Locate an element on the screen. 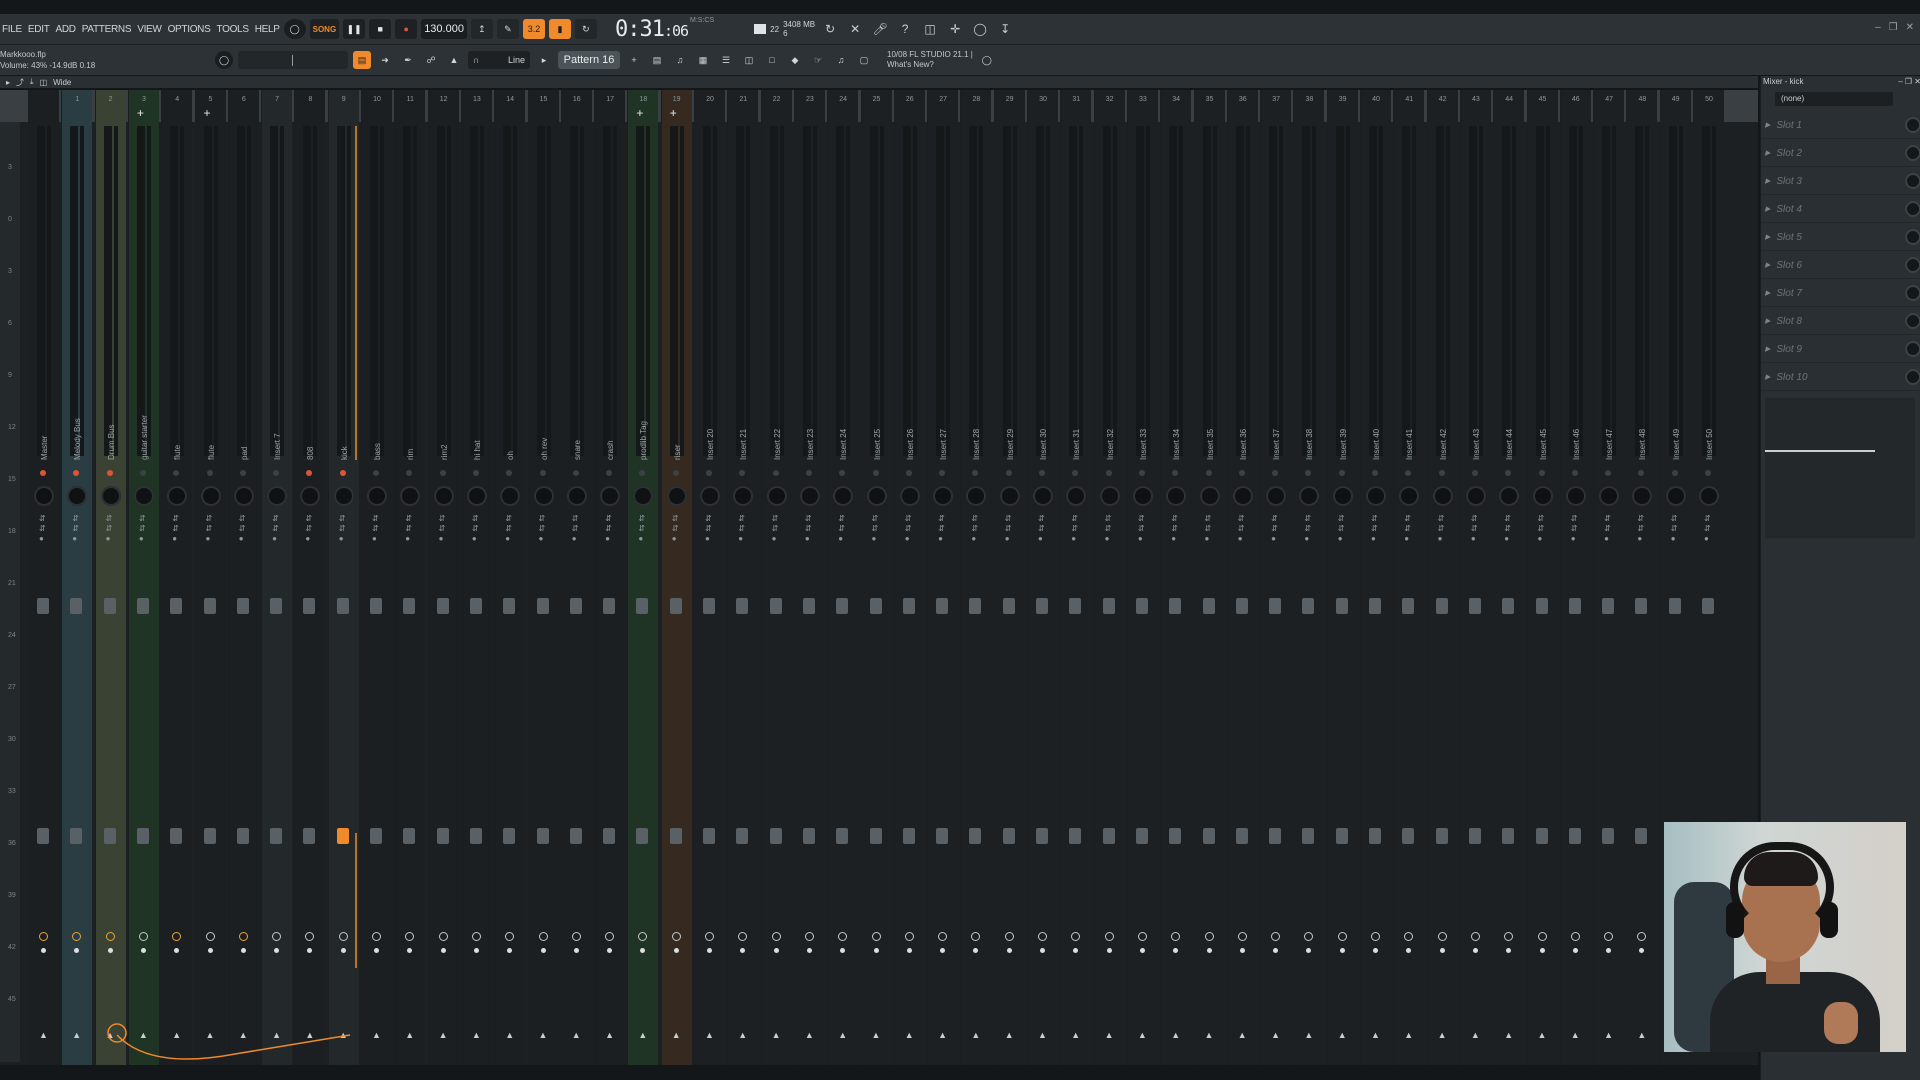 The height and width of the screenshot is (1080, 1920). menu-item-patterns: PATTERNS is located at coordinates (107, 29).